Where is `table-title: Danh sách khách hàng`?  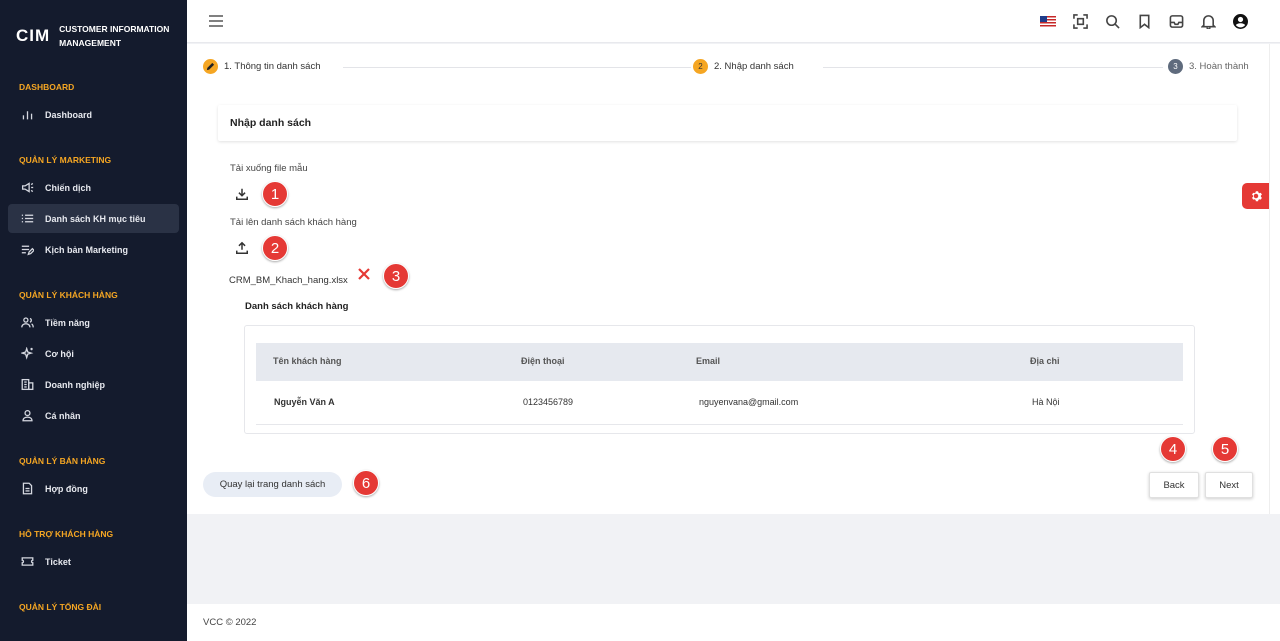 table-title: Danh sách khách hàng is located at coordinates (297, 306).